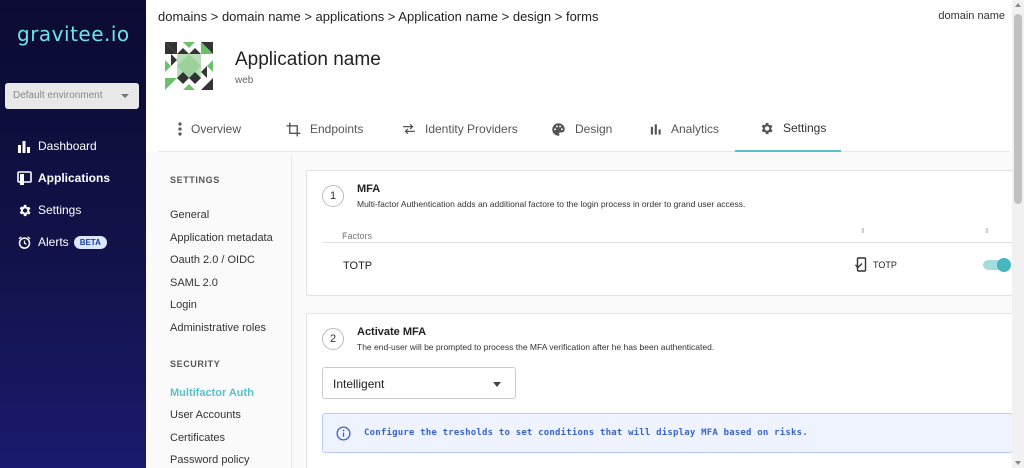 This screenshot has width=1024, height=468. Describe the element at coordinates (183, 305) in the screenshot. I see `menu-item-login: Login` at that location.